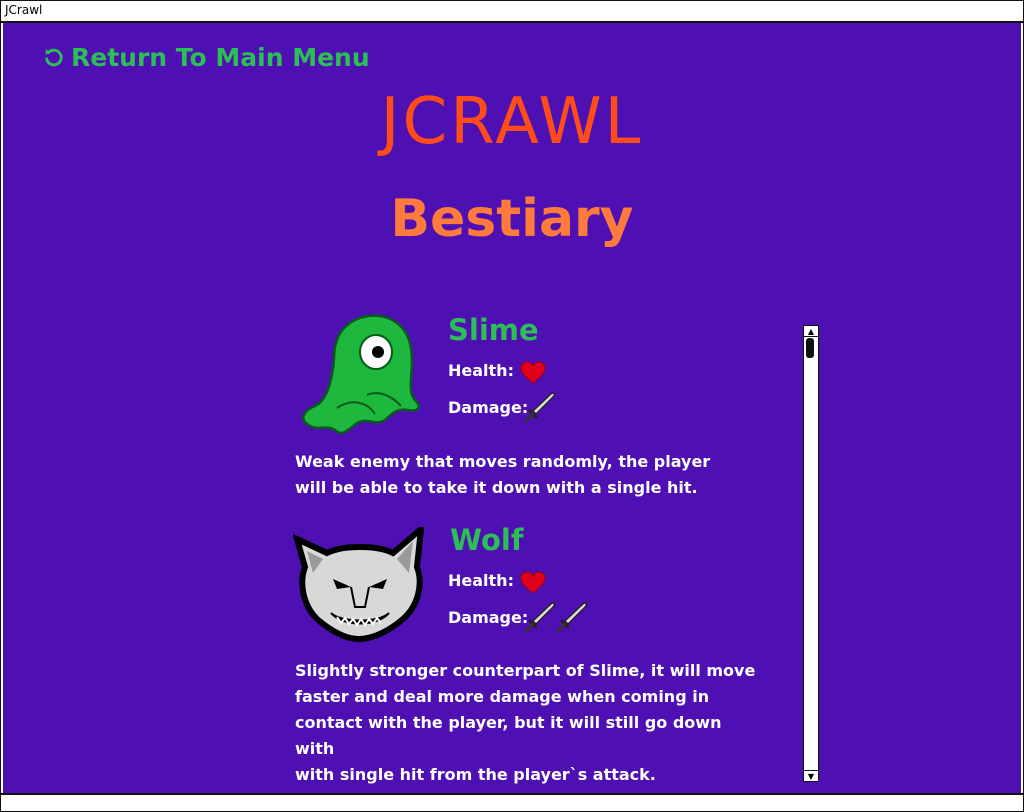  I want to click on status-bar, so click(512, 802).